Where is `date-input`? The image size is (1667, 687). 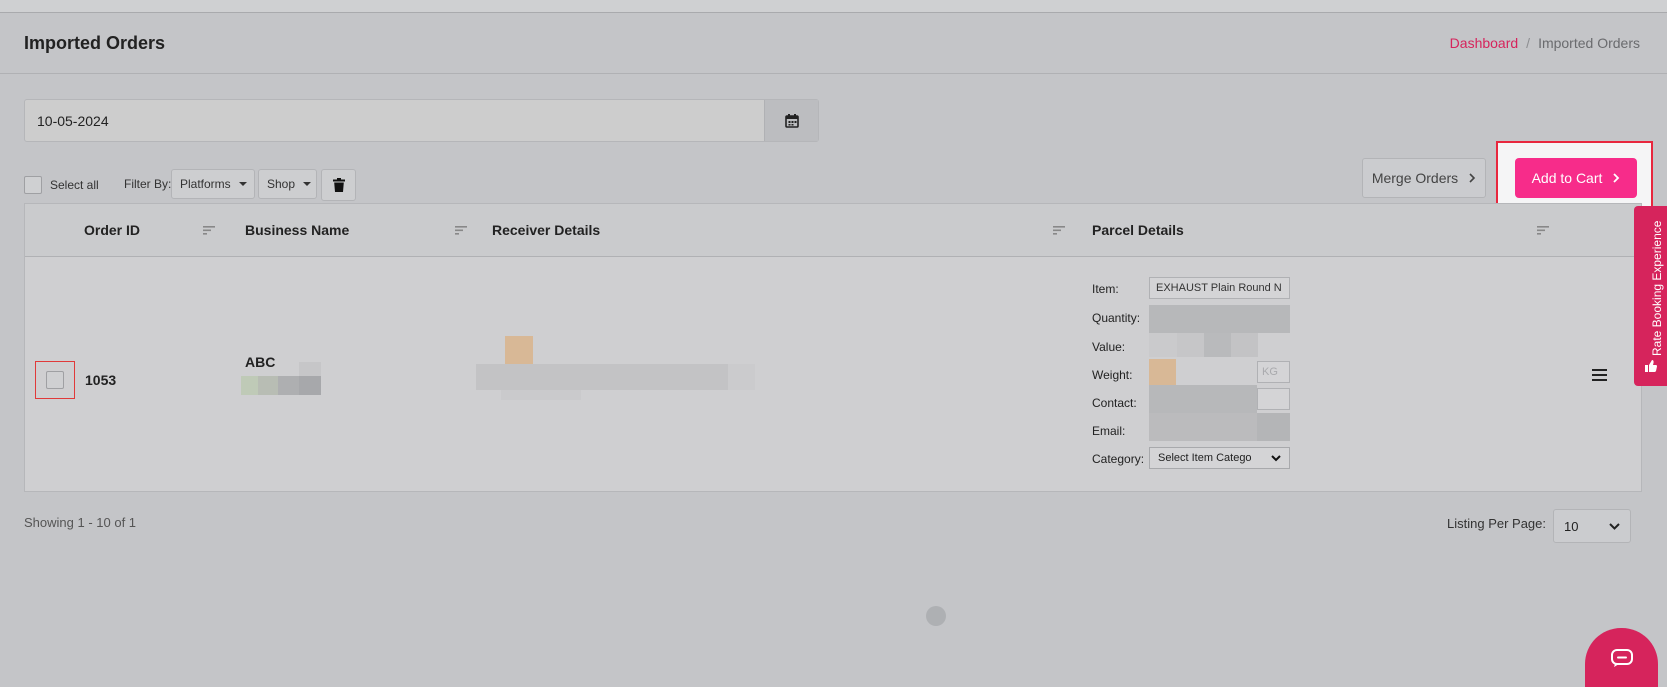 date-input is located at coordinates (394, 120).